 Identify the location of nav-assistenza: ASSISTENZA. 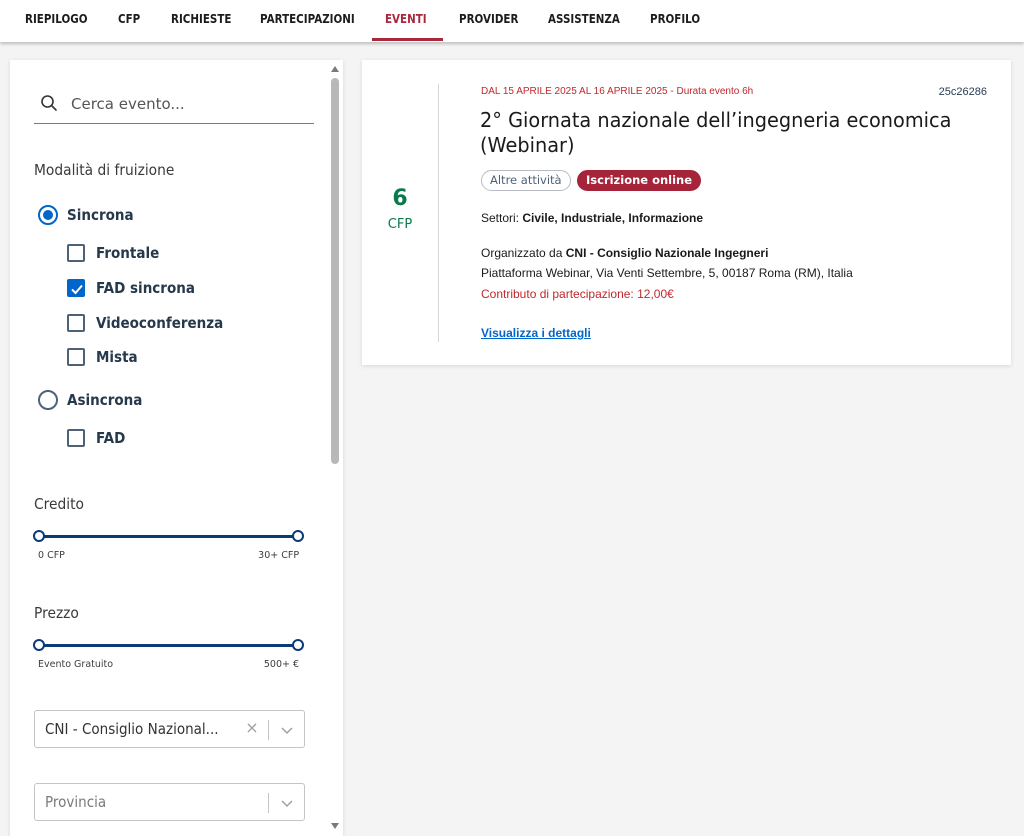
(584, 19).